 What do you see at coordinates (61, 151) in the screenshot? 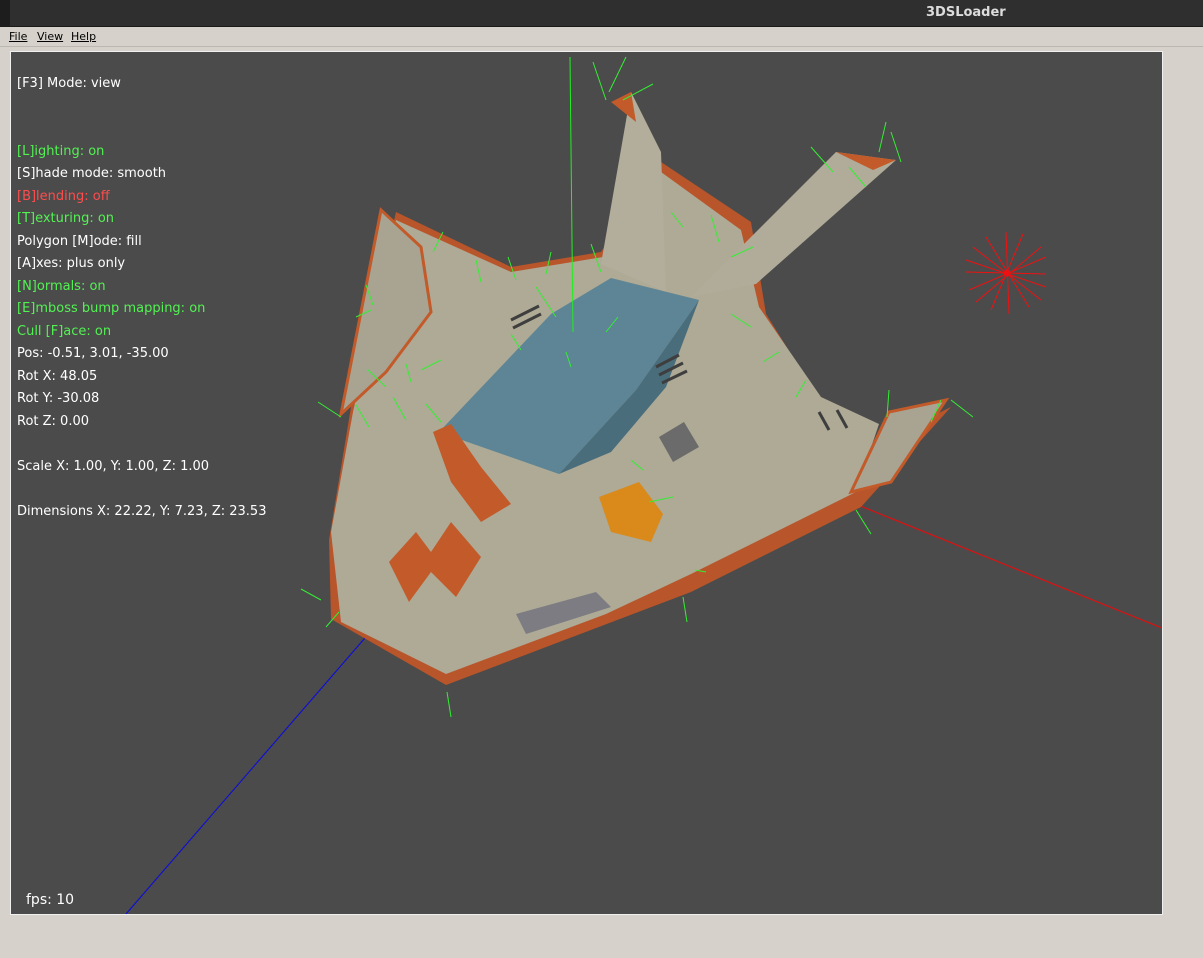
I see `hud-lighting: [L]ighting: on` at bounding box center [61, 151].